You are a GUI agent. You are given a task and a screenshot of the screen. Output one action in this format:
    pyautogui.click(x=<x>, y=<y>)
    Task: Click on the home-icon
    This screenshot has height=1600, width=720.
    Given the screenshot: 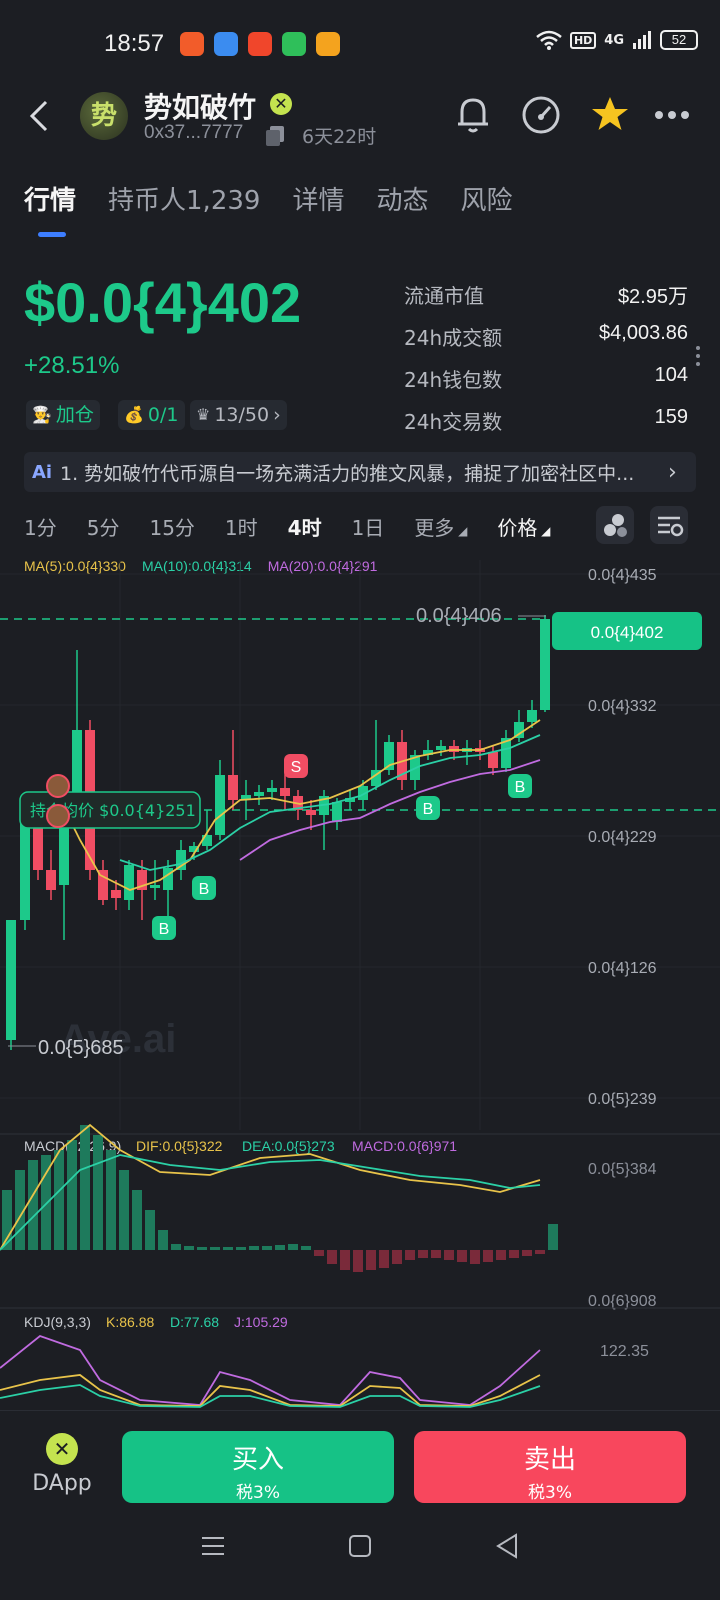 What is the action you would take?
    pyautogui.click(x=360, y=1546)
    